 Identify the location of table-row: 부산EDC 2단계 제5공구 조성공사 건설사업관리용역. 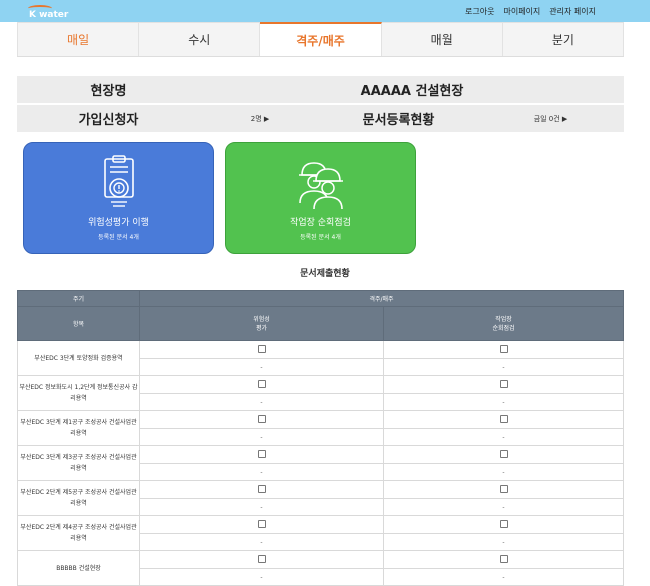
(320, 498).